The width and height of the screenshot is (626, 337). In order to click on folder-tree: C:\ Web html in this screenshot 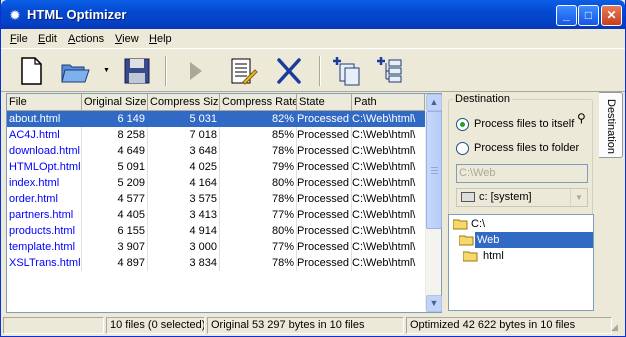, I will do `click(521, 262)`.